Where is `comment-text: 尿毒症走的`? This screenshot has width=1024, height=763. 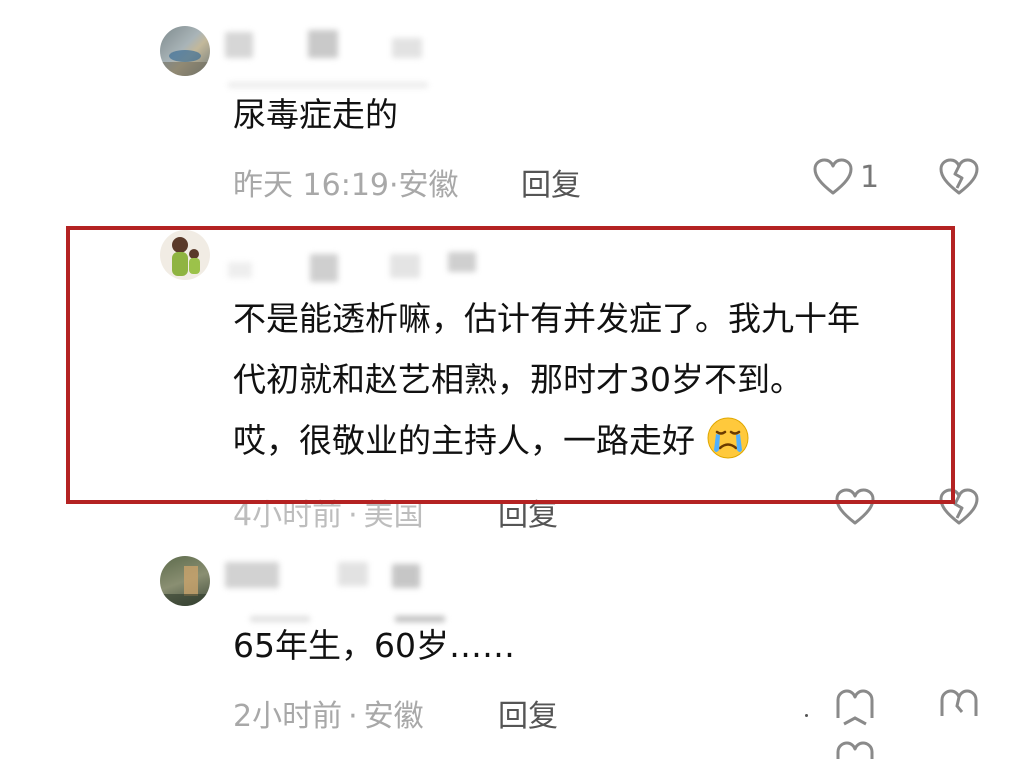 comment-text: 尿毒症走的 is located at coordinates (315, 114).